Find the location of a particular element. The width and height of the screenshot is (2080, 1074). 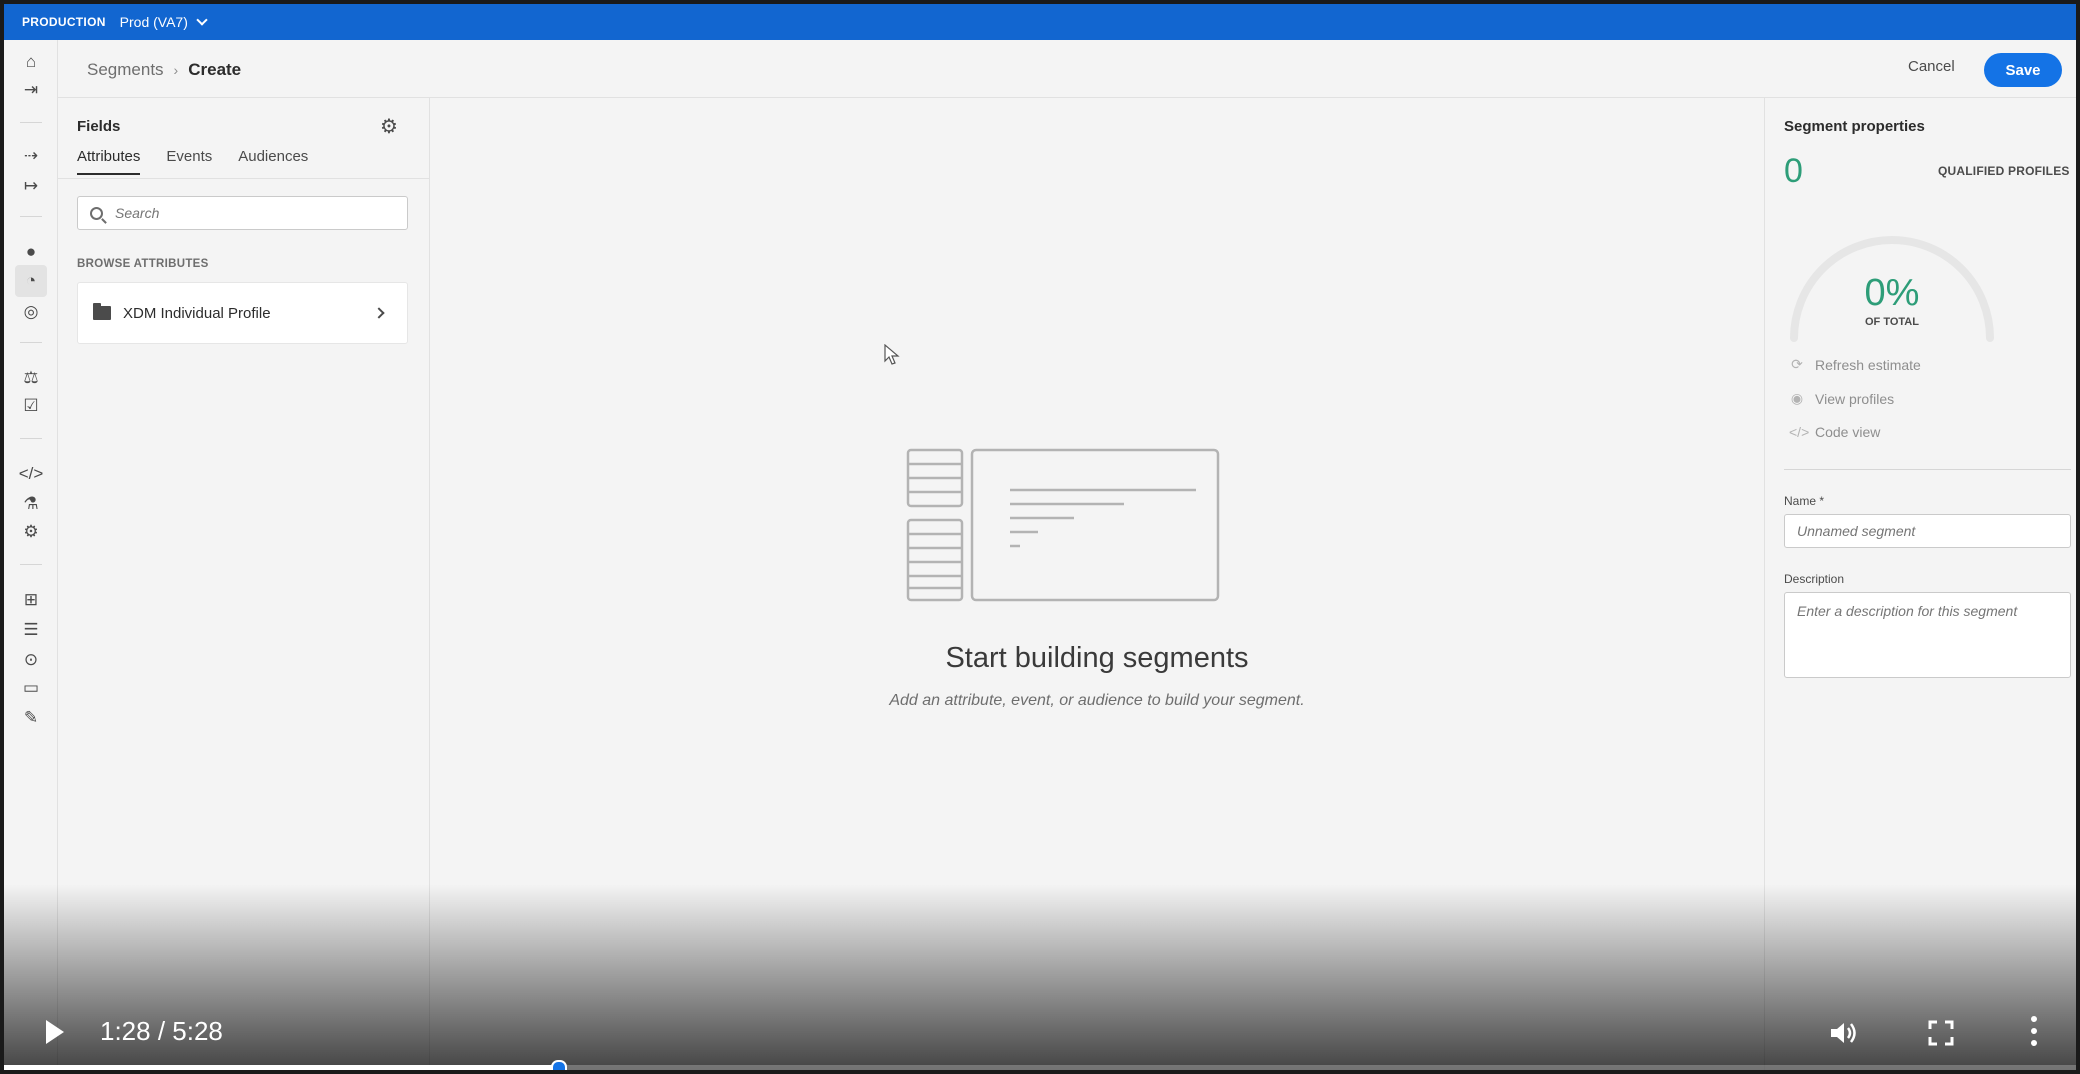

eye-icon: ◉ is located at coordinates (1797, 398).